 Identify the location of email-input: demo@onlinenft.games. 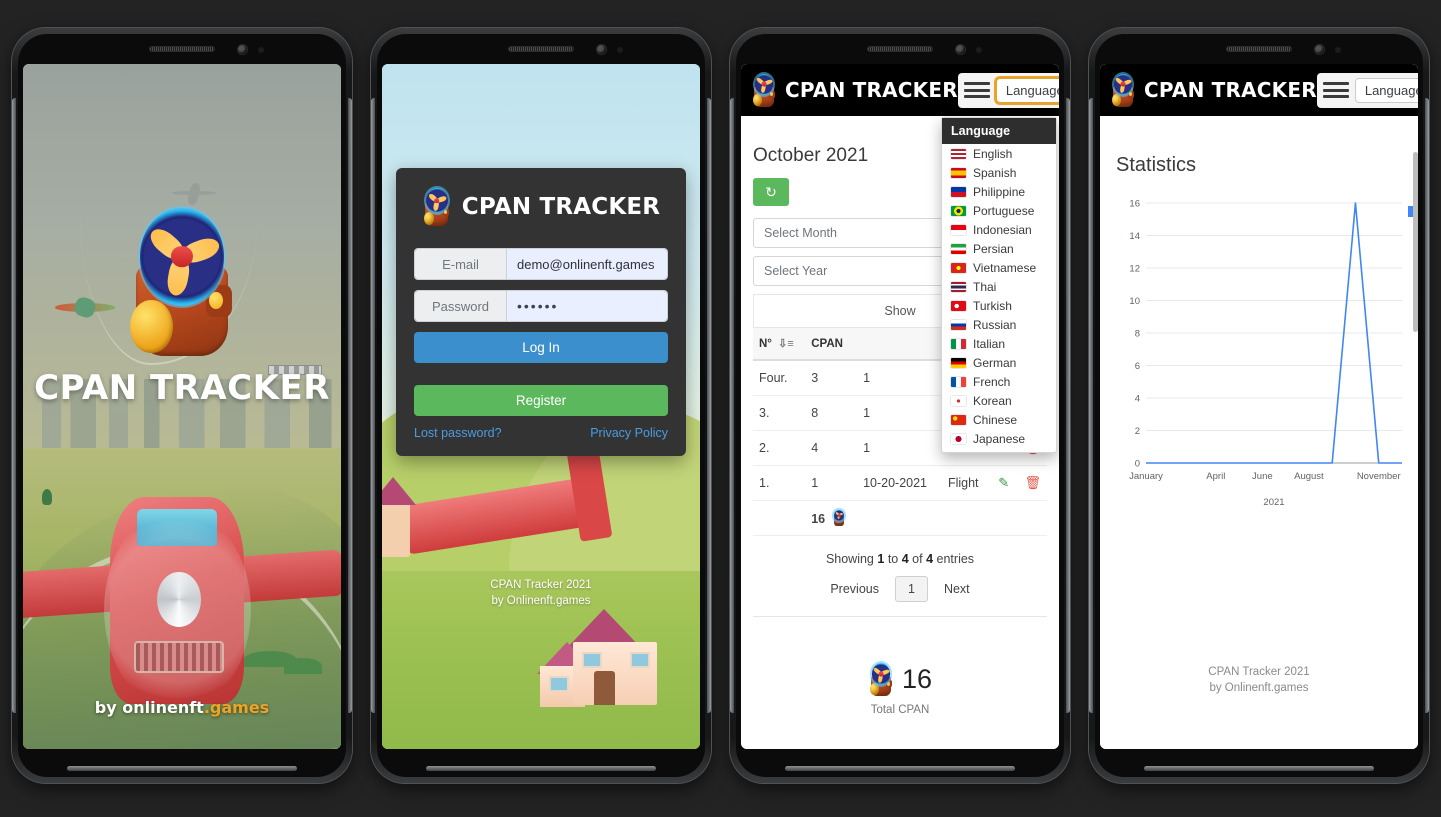
(587, 264).